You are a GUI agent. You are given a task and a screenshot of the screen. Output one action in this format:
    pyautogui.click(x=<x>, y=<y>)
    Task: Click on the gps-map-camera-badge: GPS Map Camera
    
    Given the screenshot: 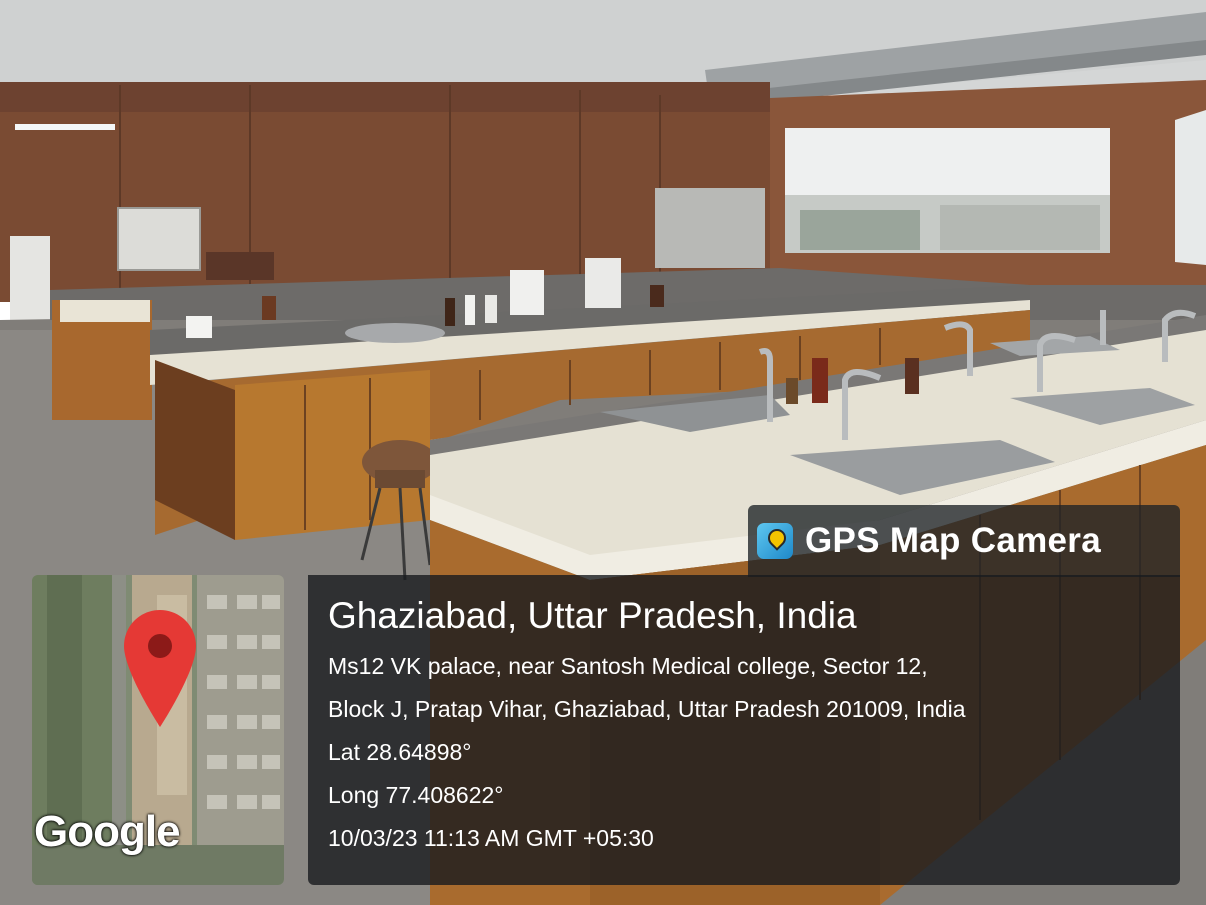 What is the action you would take?
    pyautogui.click(x=964, y=541)
    